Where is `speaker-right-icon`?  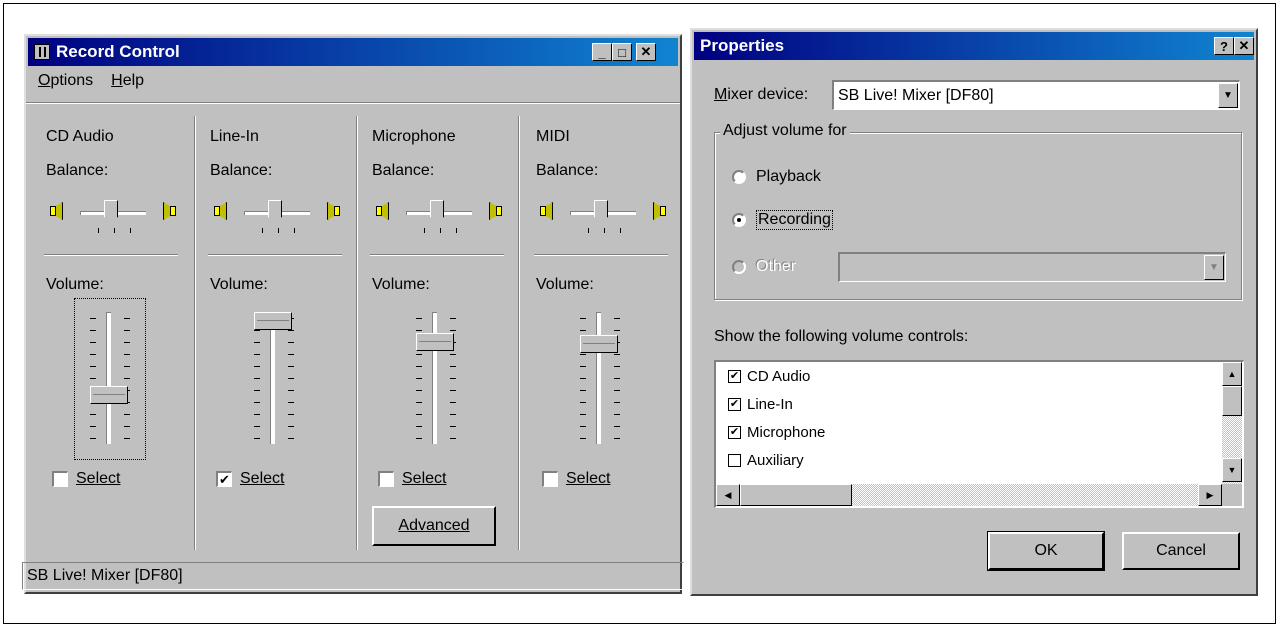 speaker-right-icon is located at coordinates (495, 212).